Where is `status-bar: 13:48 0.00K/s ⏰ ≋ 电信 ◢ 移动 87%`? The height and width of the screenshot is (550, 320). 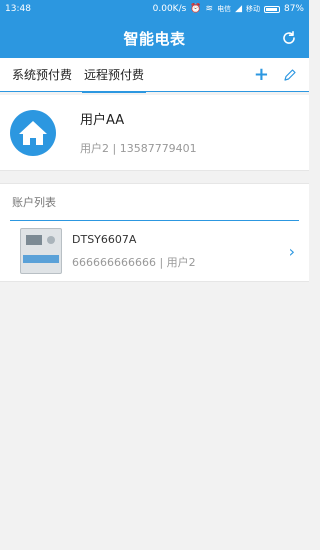 status-bar: 13:48 0.00K/s ⏰ ≋ 电信 ◢ 移动 87% is located at coordinates (154, 9).